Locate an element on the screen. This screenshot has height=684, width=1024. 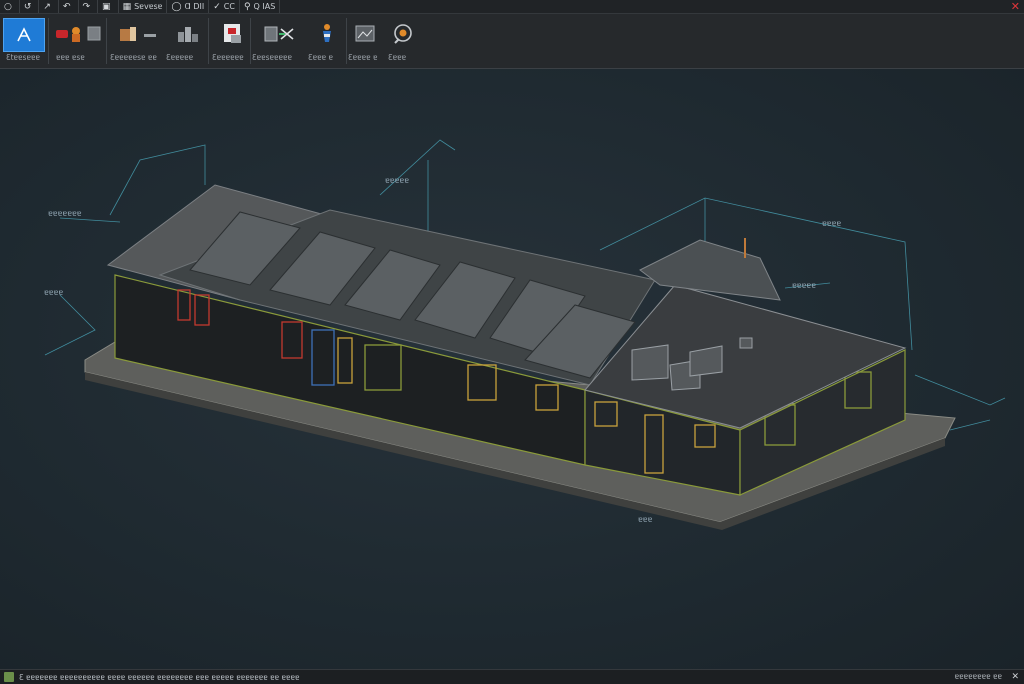
search-button: ⚲ Q IAS is located at coordinates (260, 6).